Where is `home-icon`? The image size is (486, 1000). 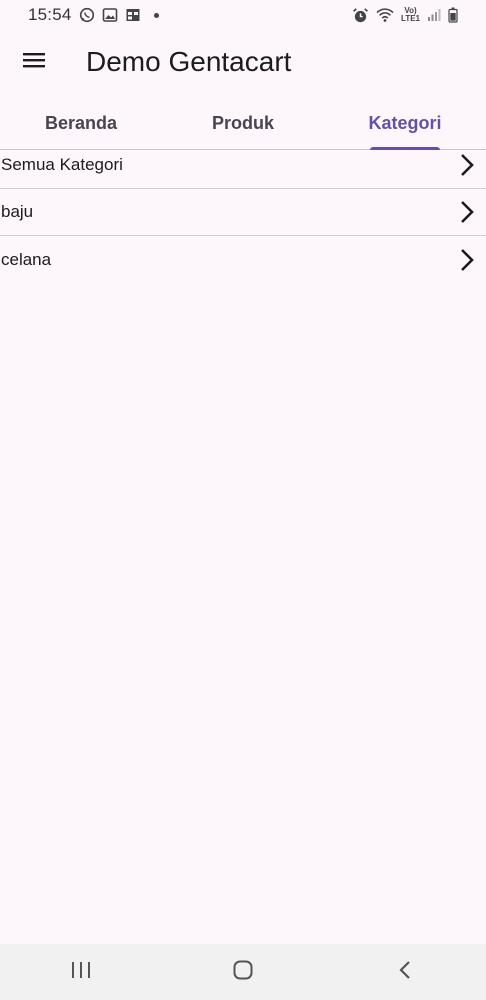
home-icon is located at coordinates (243, 972).